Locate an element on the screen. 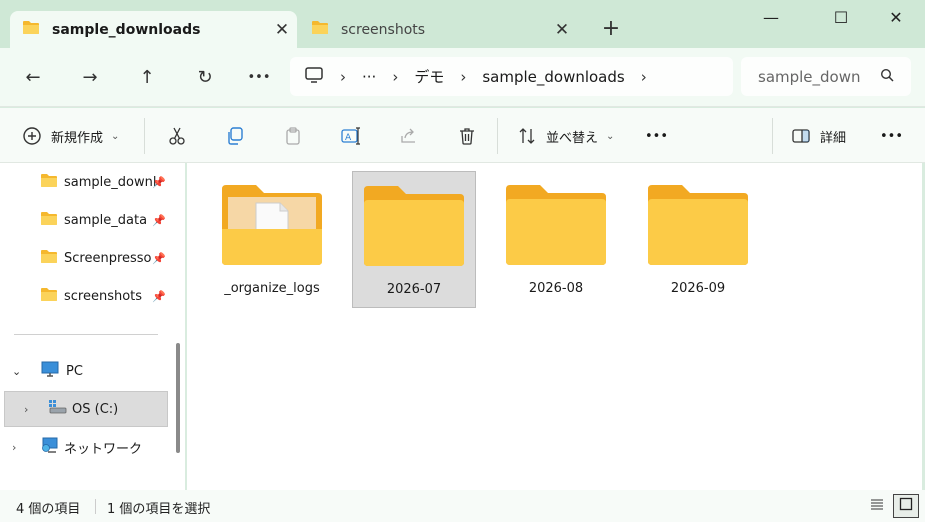 The image size is (925, 522). tab-sample-downloads: sample_downloads ✕ is located at coordinates (153, 29).